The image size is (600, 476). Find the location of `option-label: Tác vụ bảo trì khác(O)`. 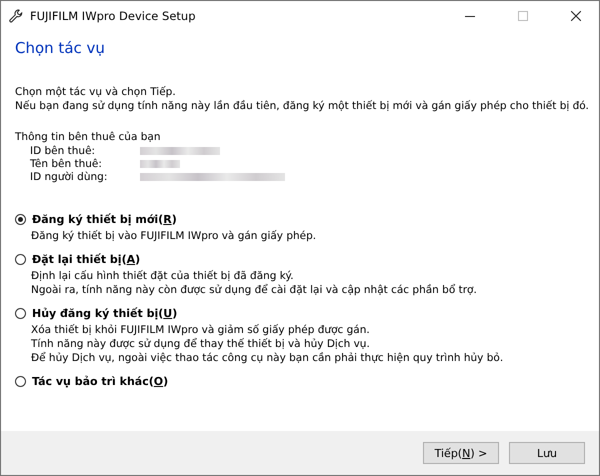

option-label: Tác vụ bảo trì khác(O) is located at coordinates (100, 381).